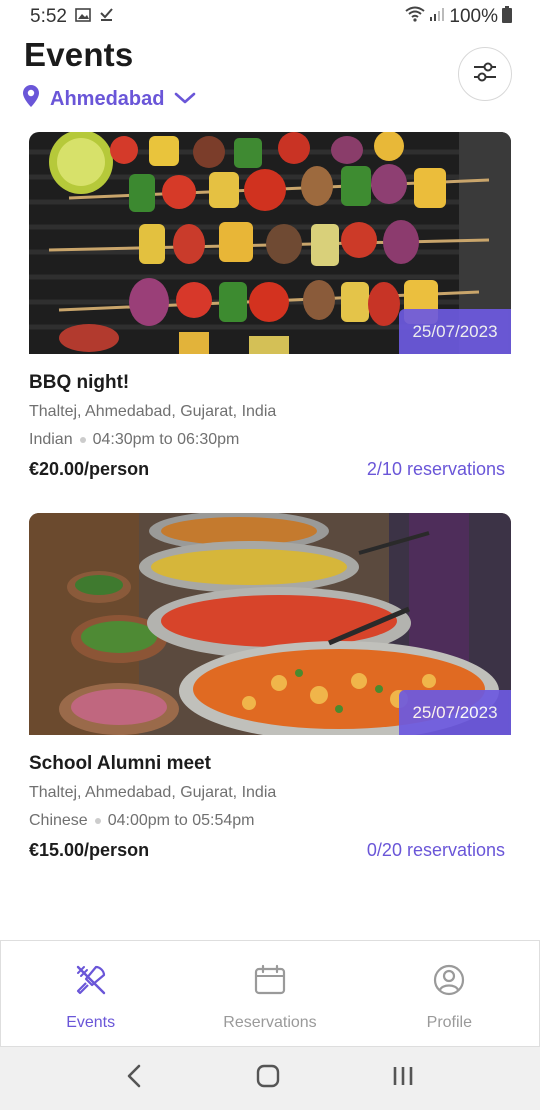 The width and height of the screenshot is (540, 1110). I want to click on nav-reservations: Reservations, so click(269, 993).